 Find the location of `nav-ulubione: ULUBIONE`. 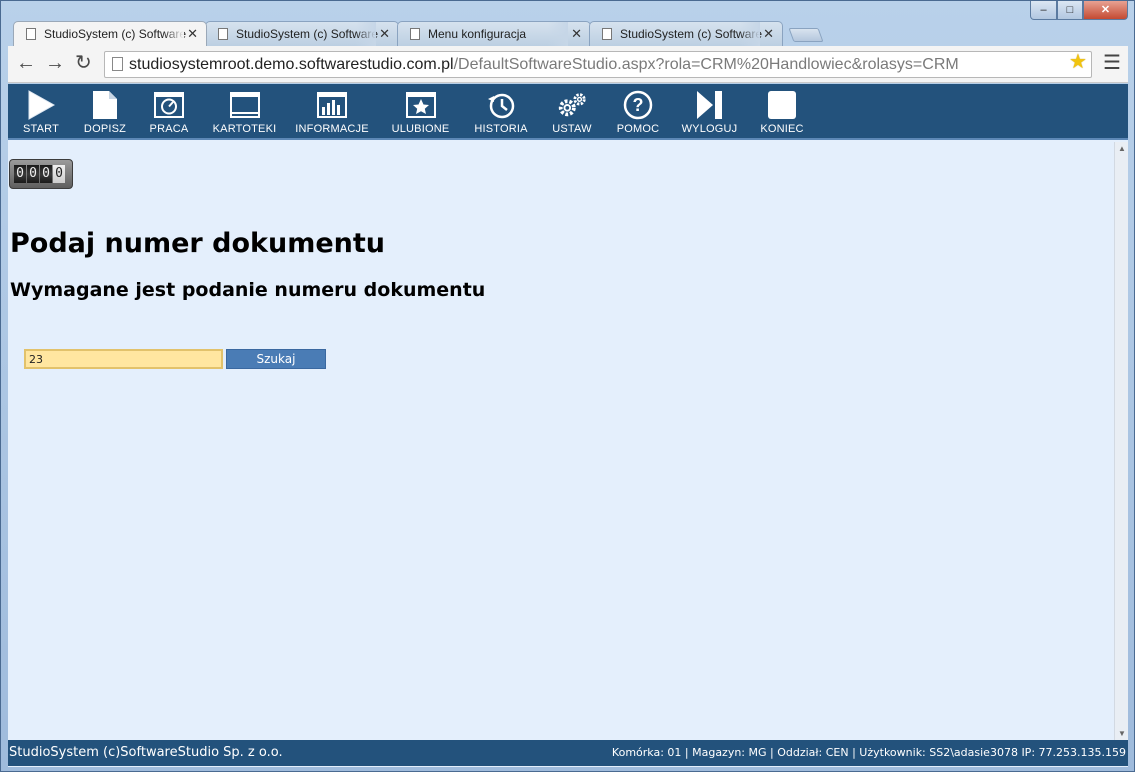

nav-ulubione: ULUBIONE is located at coordinates (420, 112).